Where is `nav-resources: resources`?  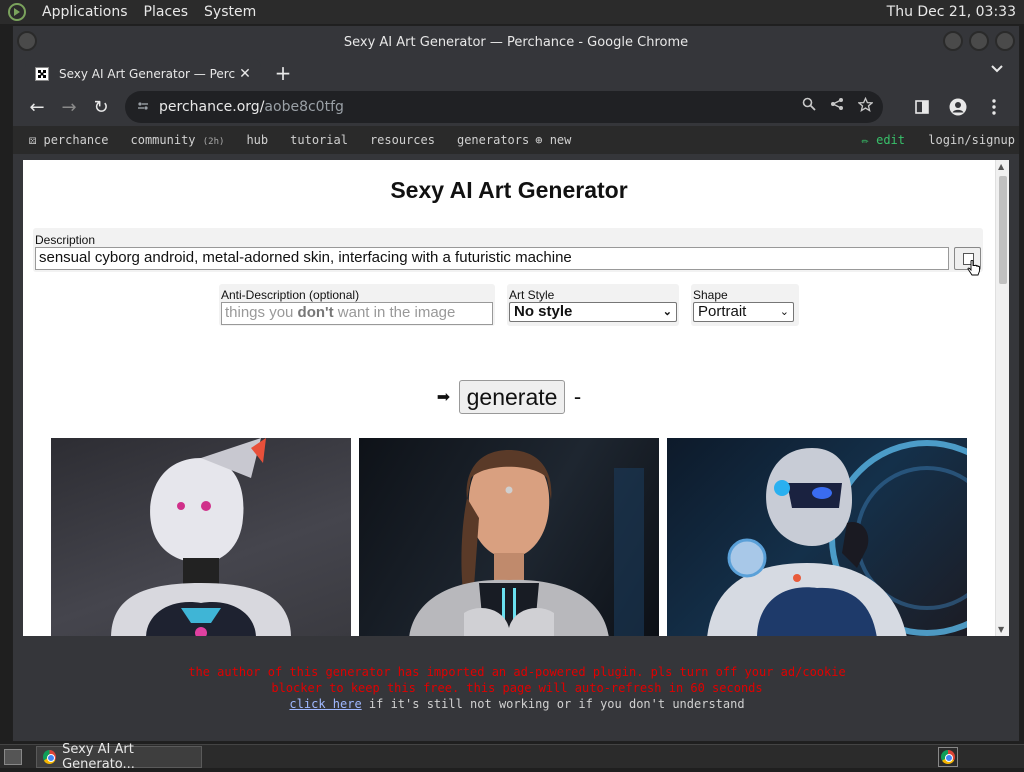 nav-resources: resources is located at coordinates (402, 140).